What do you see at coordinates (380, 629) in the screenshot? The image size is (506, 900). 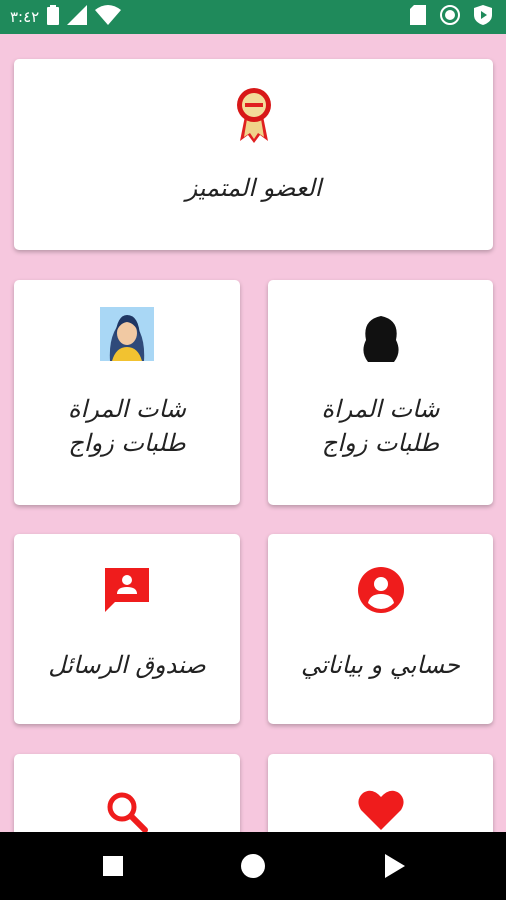 I see `my-account-card: حسابي و بياناتي` at bounding box center [380, 629].